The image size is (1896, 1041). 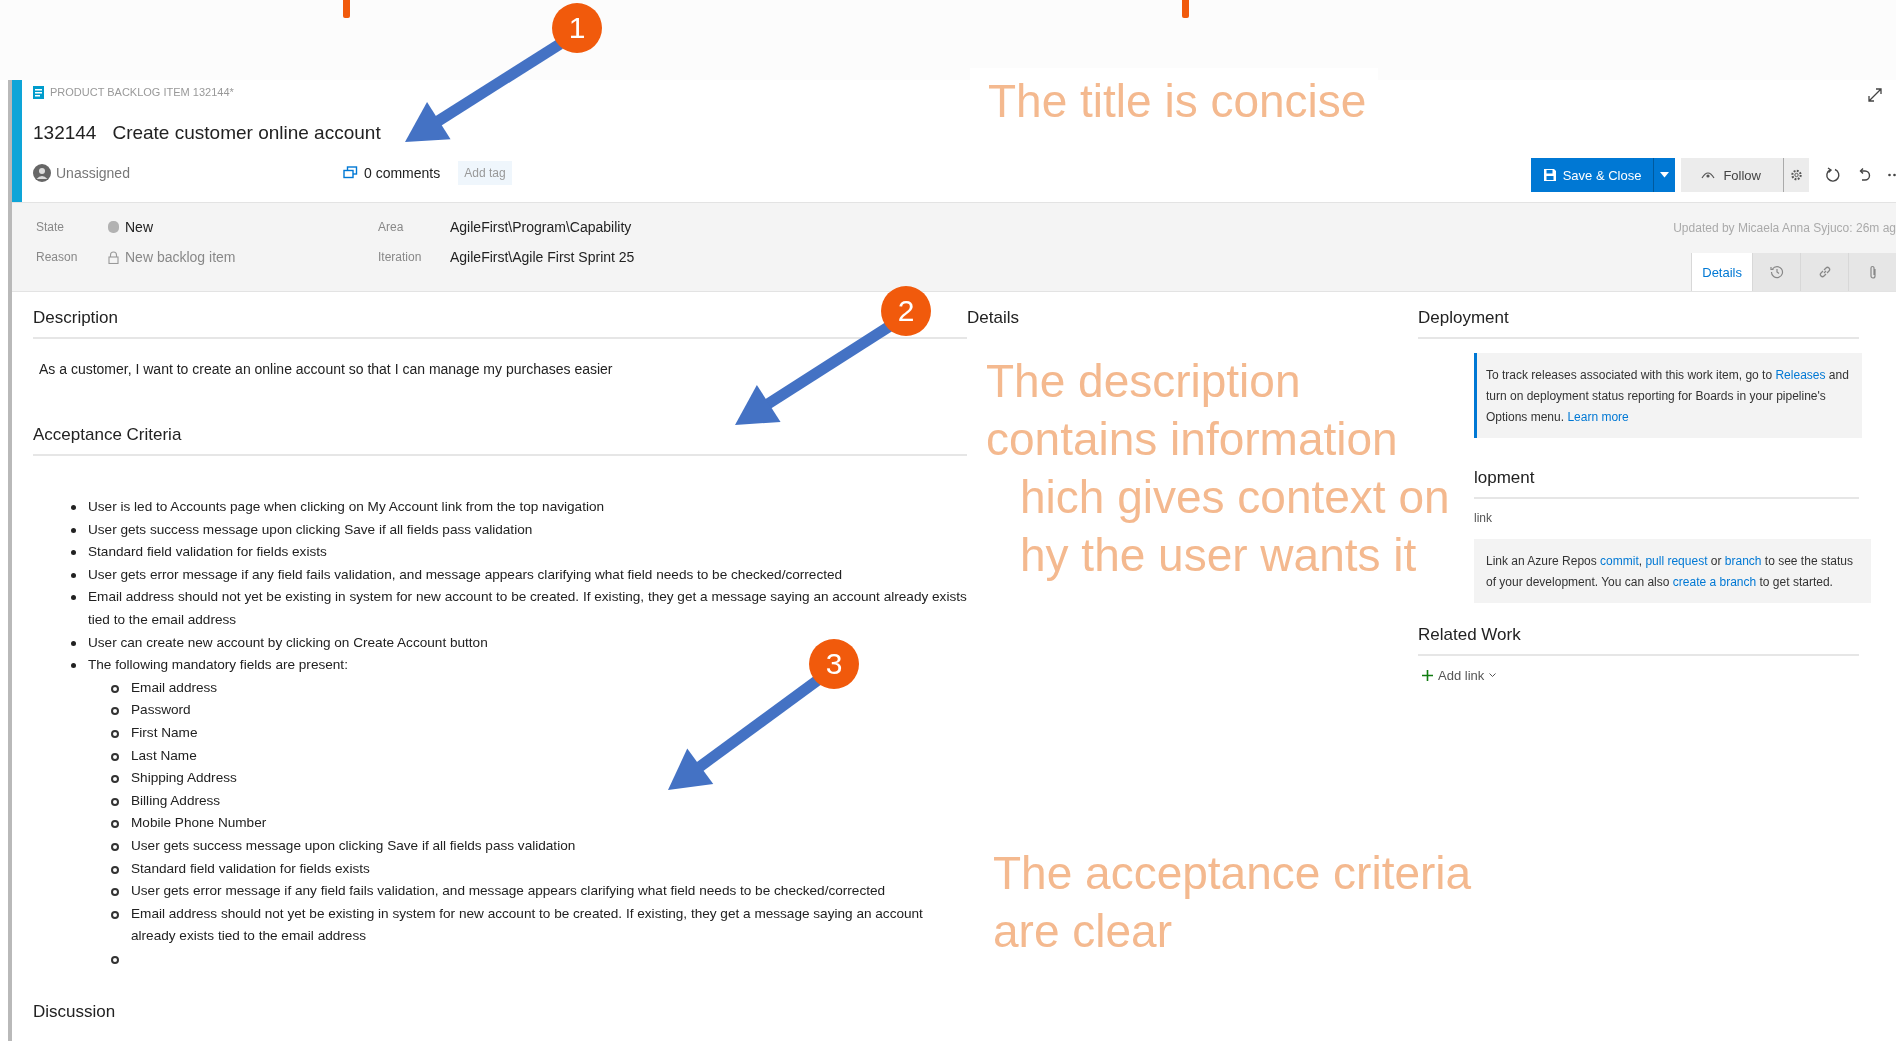 I want to click on link: Releases, so click(x=1800, y=375).